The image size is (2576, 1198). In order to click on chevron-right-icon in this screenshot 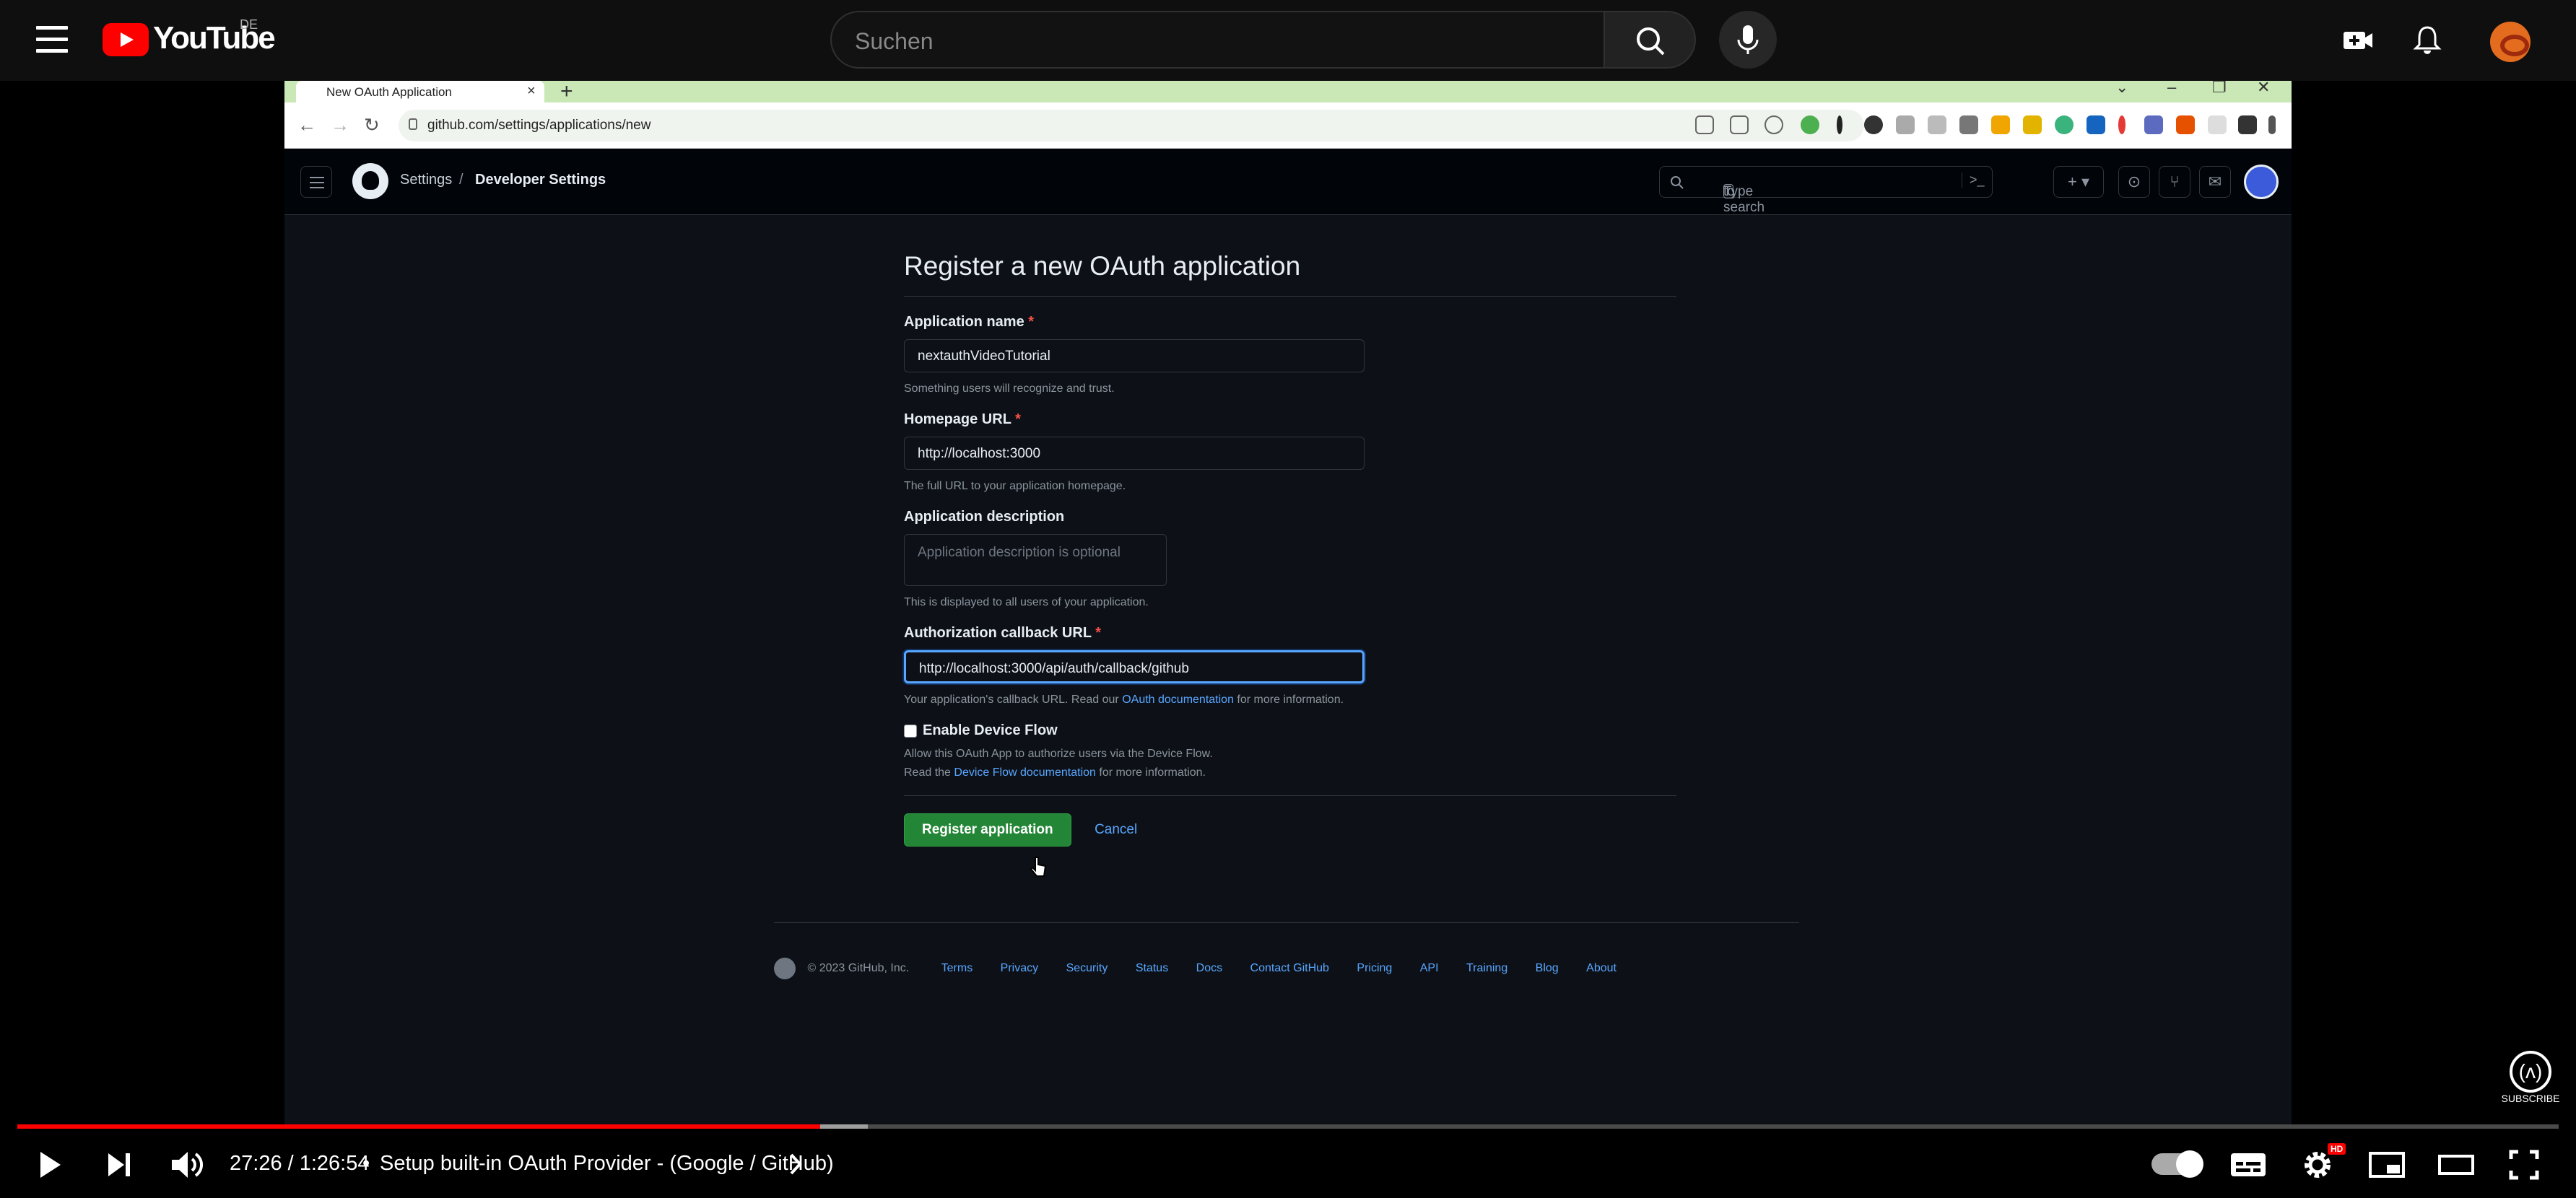, I will do `click(795, 1164)`.